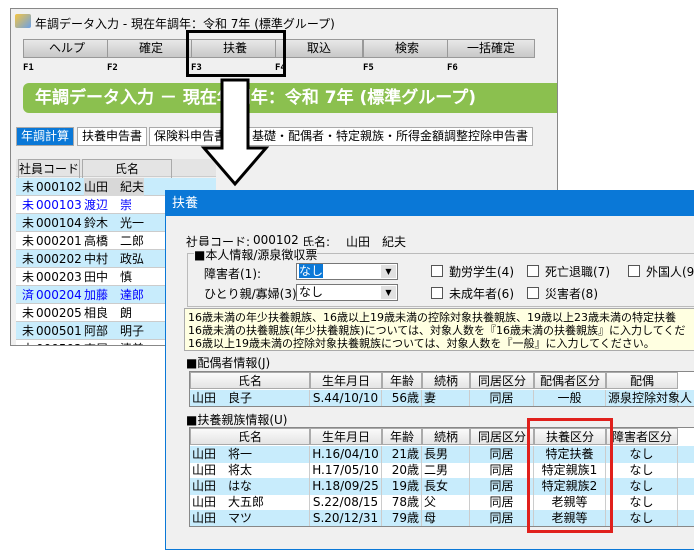 The height and width of the screenshot is (550, 694). I want to click on tab-0: 年調計算, so click(45, 136).